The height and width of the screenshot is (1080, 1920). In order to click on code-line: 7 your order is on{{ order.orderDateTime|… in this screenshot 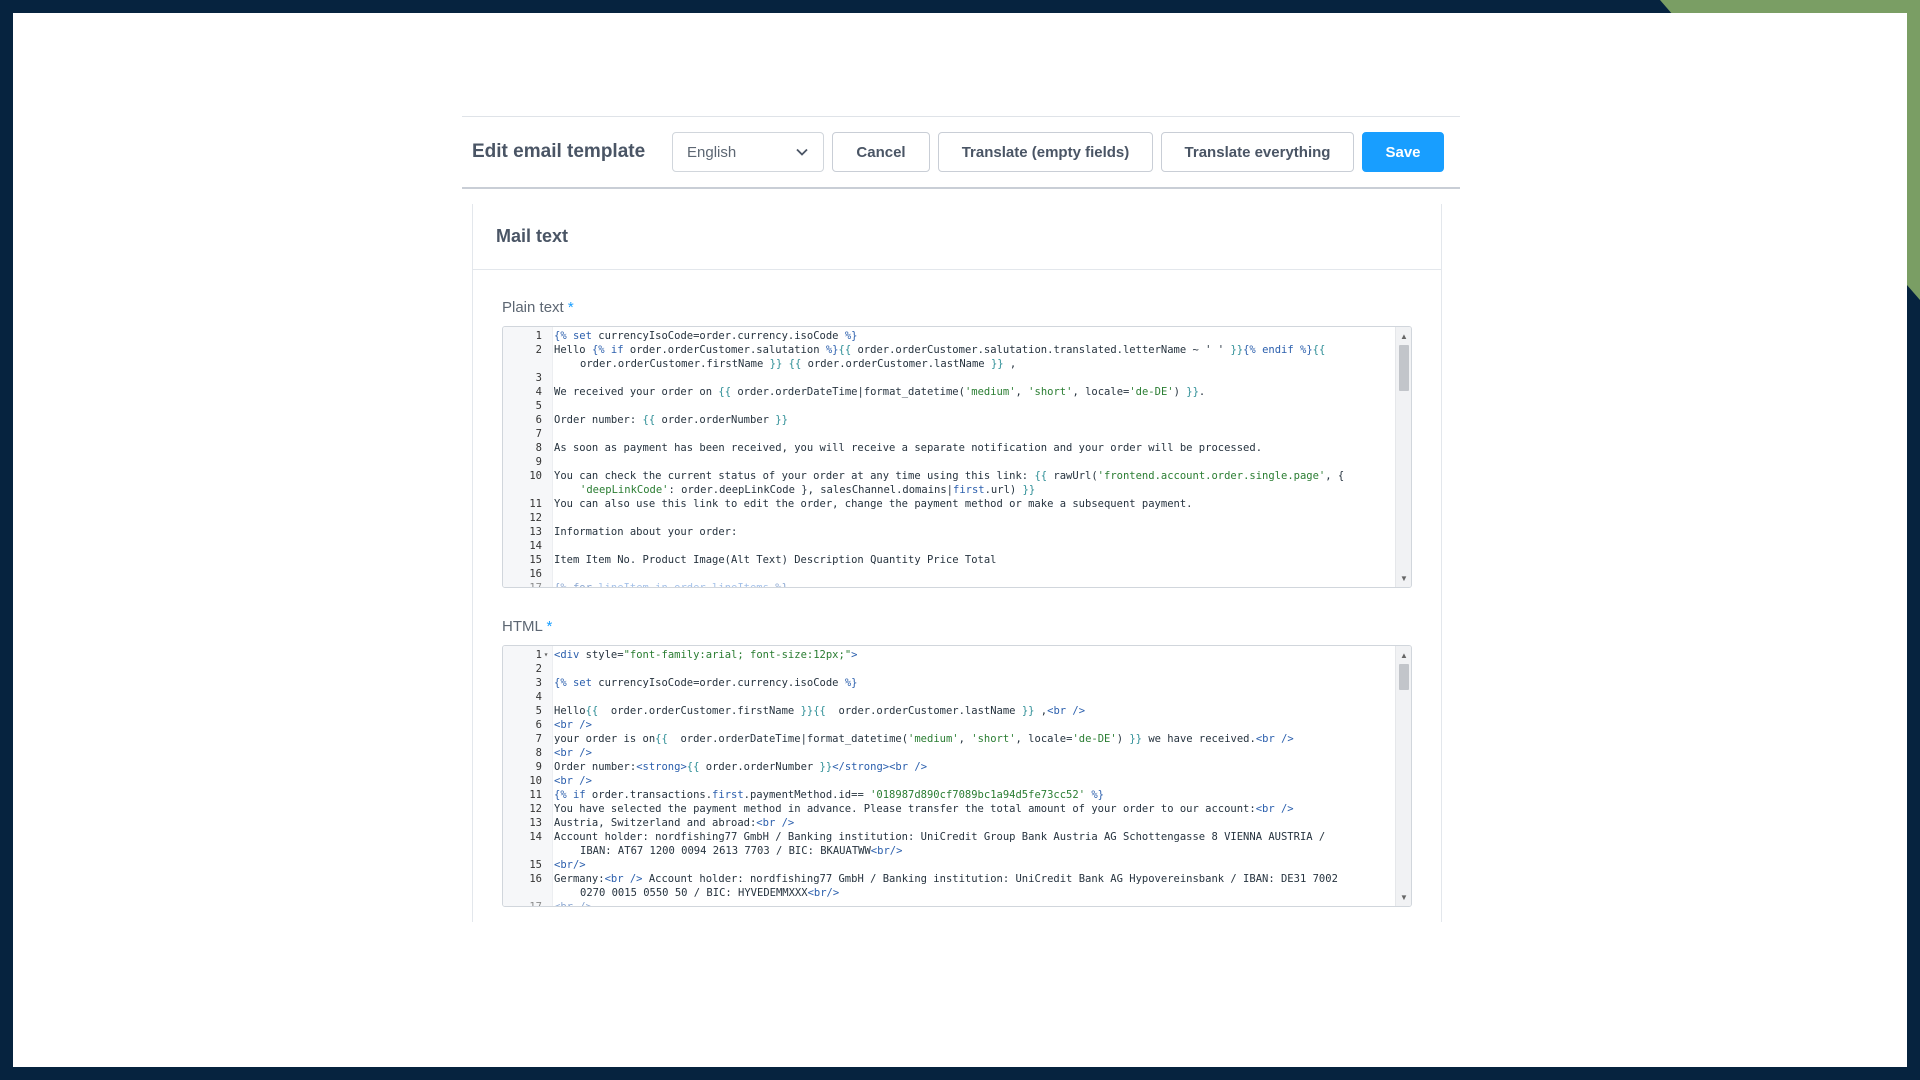, I will do `click(948, 739)`.